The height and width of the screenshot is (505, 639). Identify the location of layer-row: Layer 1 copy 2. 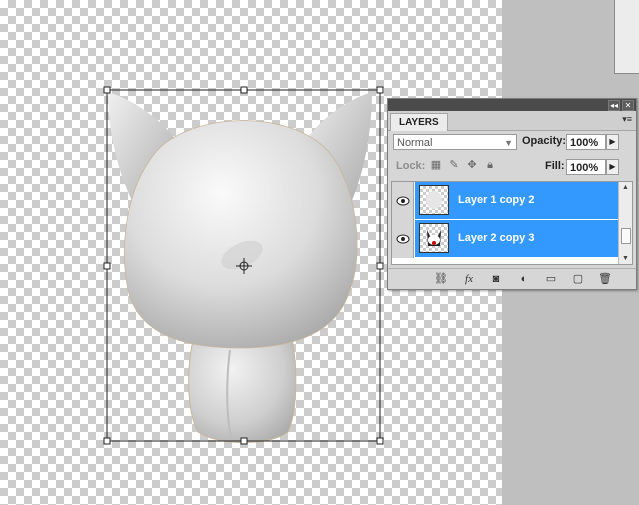
(506, 201).